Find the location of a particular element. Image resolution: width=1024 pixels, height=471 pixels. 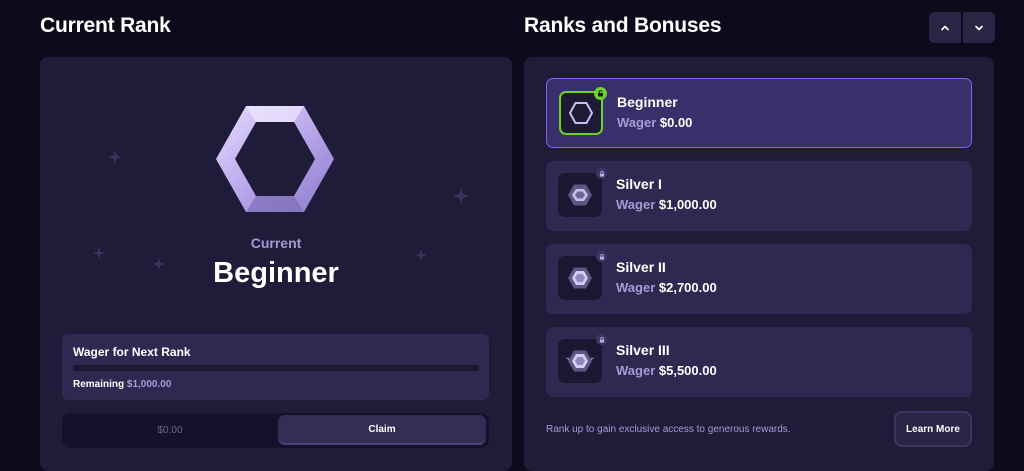

chevron-up-icon is located at coordinates (945, 27).